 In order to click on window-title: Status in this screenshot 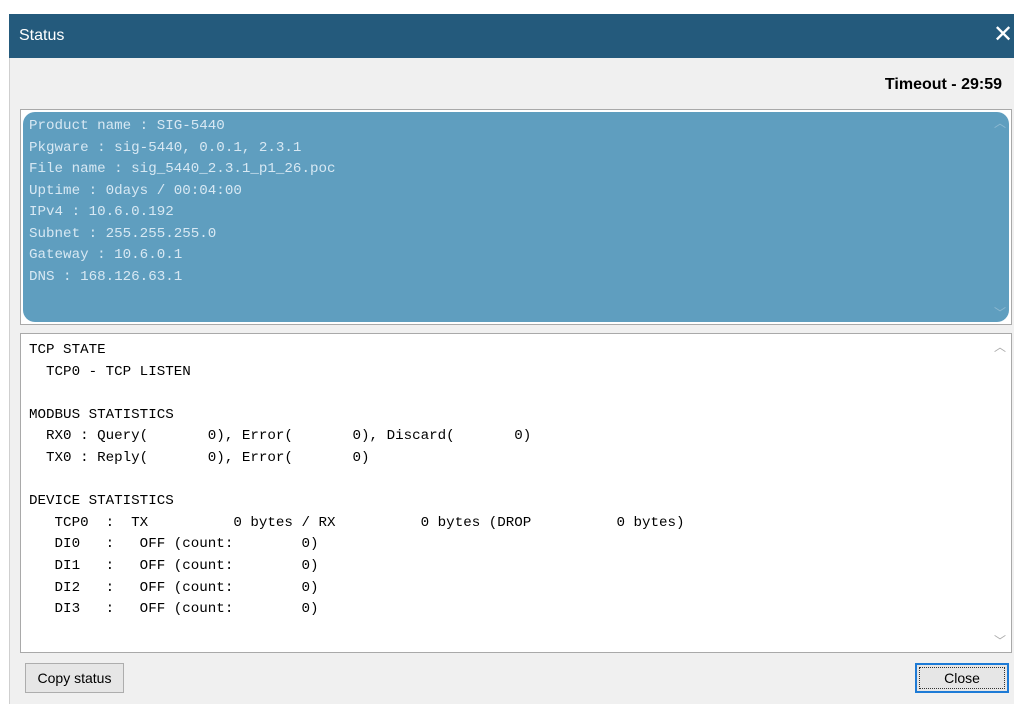, I will do `click(42, 35)`.